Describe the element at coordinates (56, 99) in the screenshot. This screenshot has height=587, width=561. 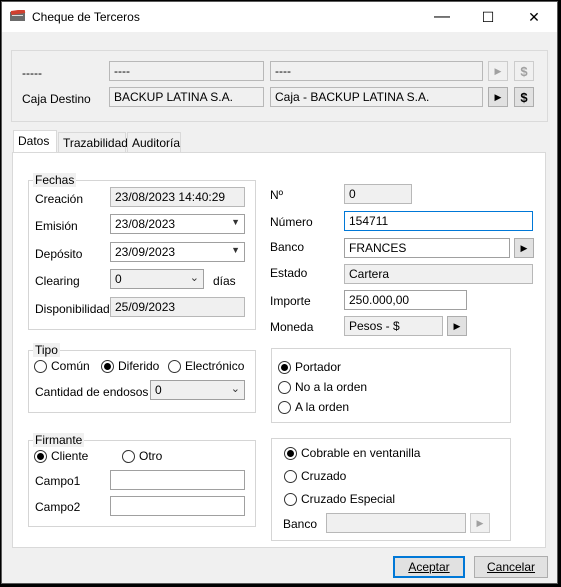
I see `caja-destino-label: Caja Destino` at that location.